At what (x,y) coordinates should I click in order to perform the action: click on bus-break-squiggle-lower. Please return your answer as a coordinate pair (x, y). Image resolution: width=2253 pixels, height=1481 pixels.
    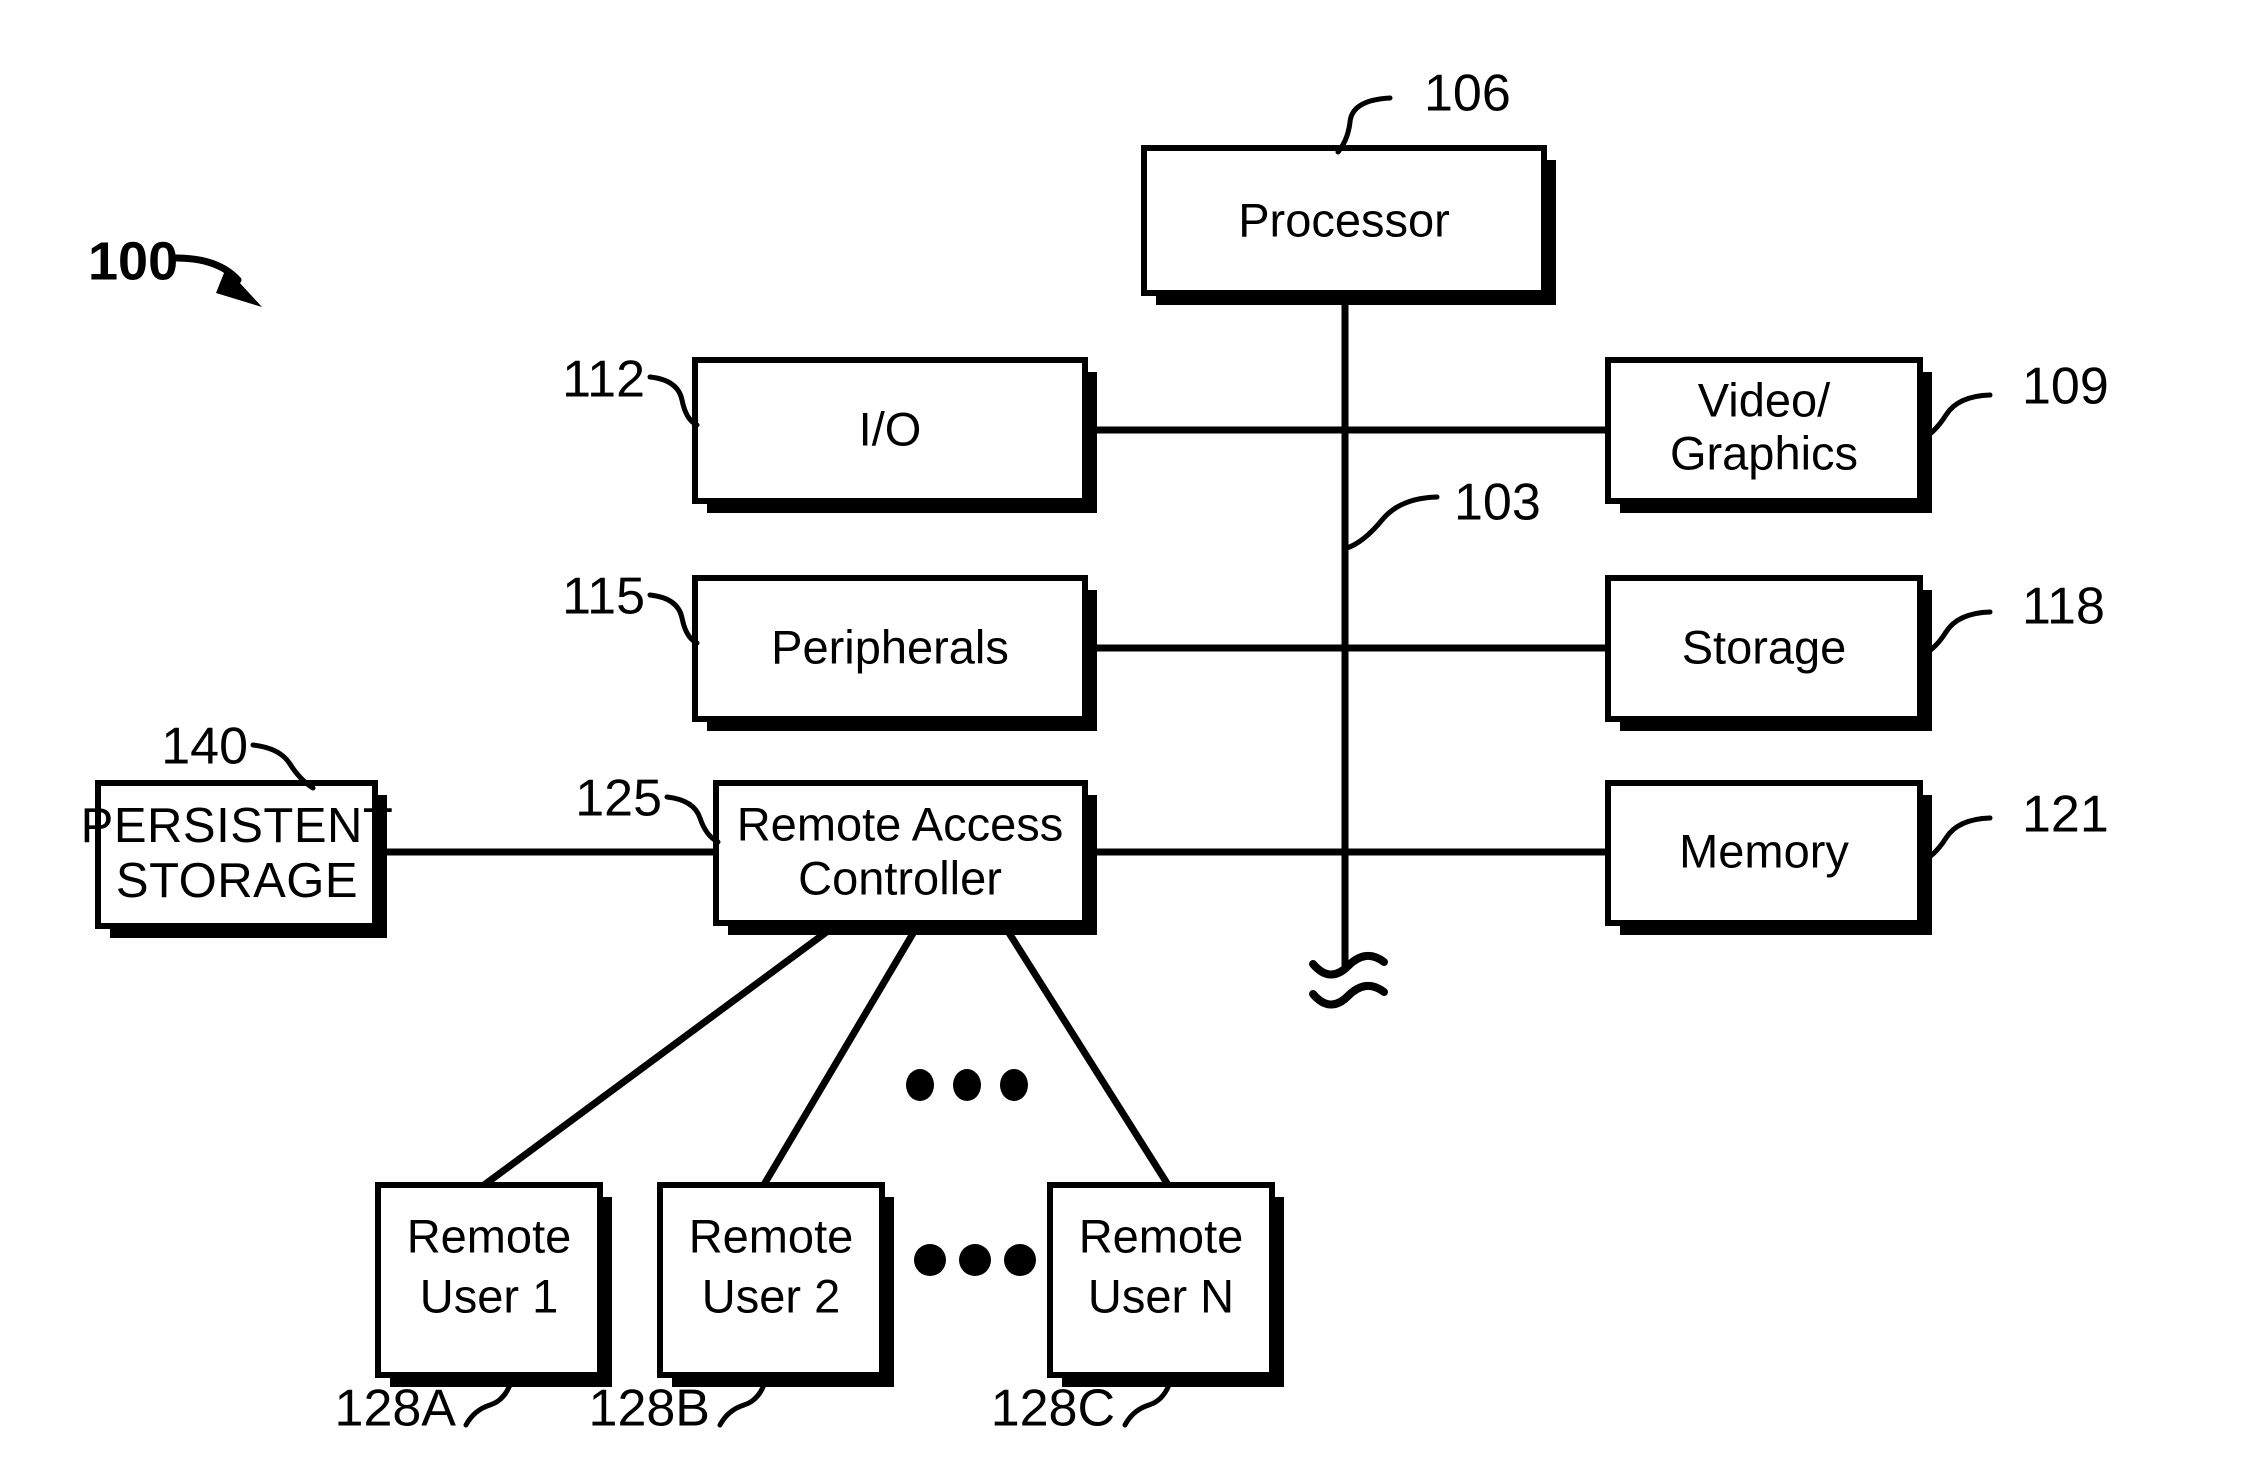
    Looking at the image, I should click on (1348, 995).